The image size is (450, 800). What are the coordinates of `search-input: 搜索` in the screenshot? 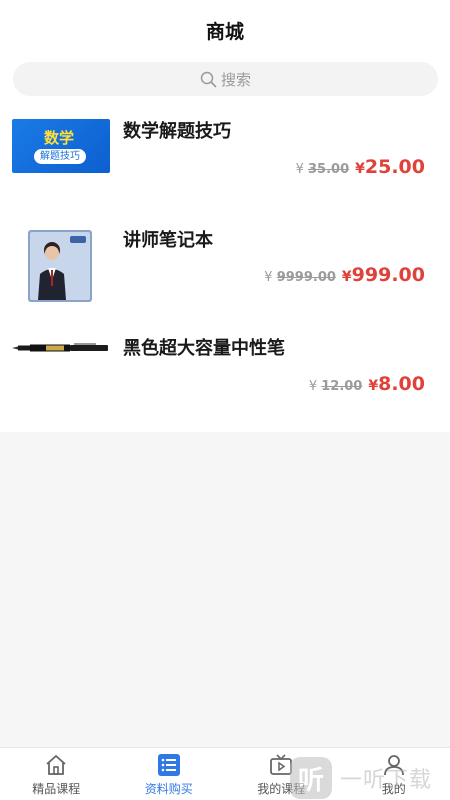 It's located at (236, 79).